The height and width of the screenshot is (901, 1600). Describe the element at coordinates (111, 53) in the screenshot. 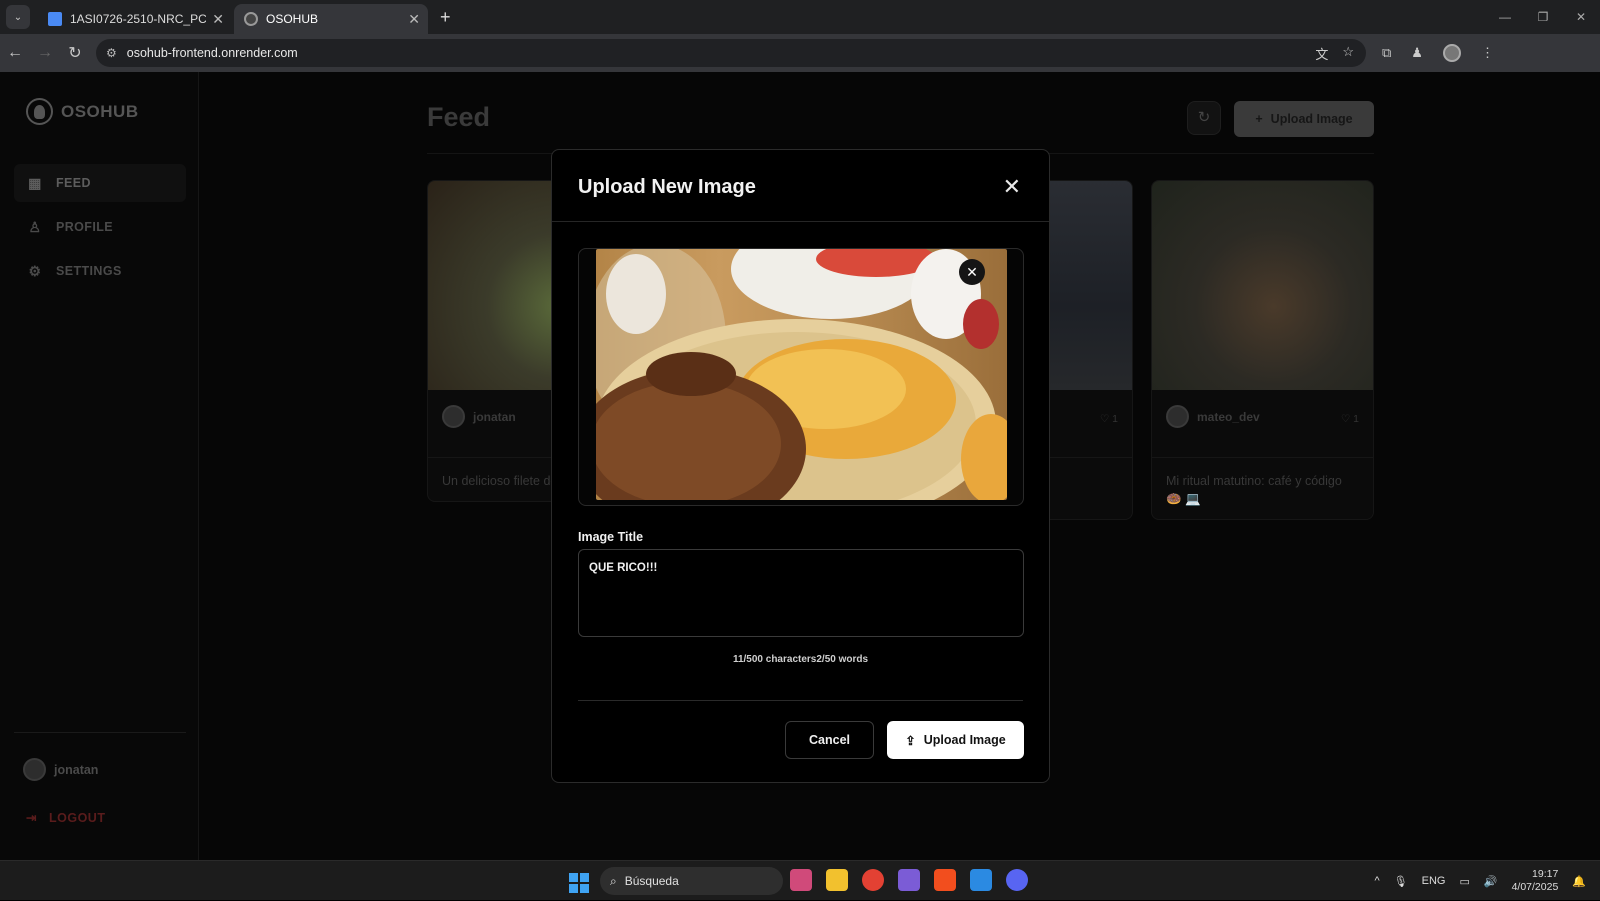

I see `site-info-icon: ⚙` at that location.